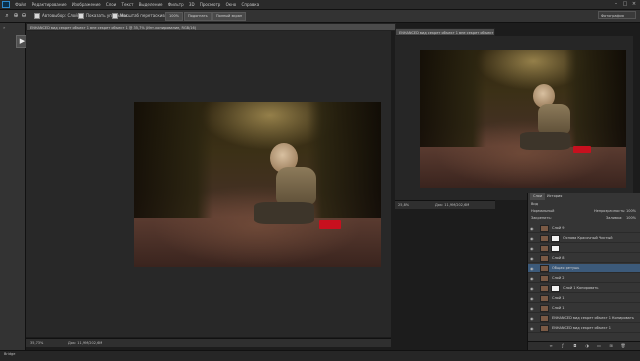  Describe the element at coordinates (16, 16) in the screenshot. I see `zoom-in-icon: ⊕` at that location.